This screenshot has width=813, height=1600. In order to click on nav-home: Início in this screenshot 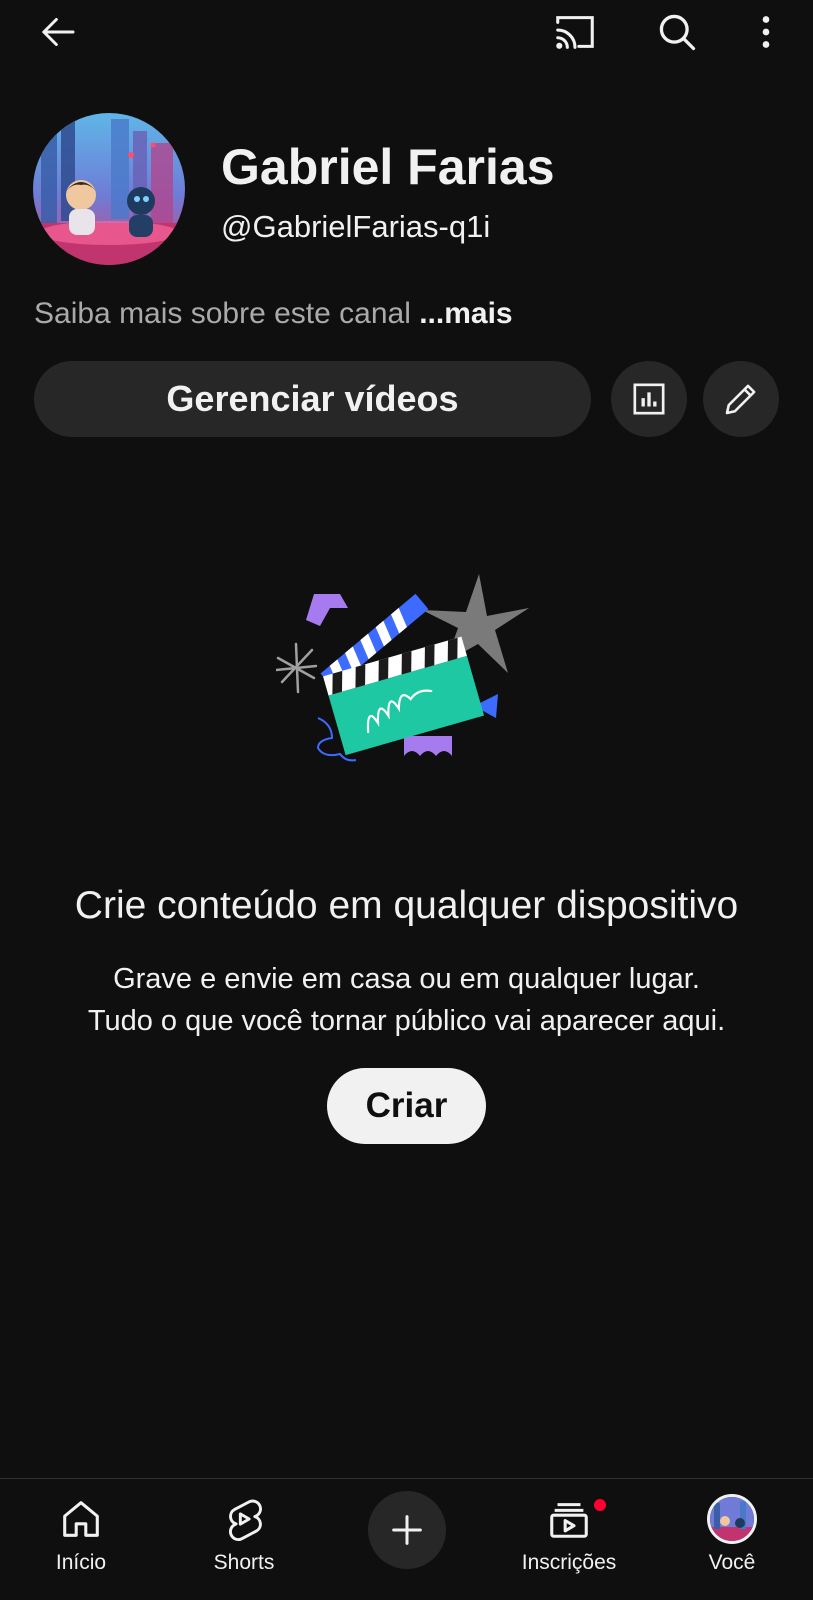, I will do `click(81, 1541)`.